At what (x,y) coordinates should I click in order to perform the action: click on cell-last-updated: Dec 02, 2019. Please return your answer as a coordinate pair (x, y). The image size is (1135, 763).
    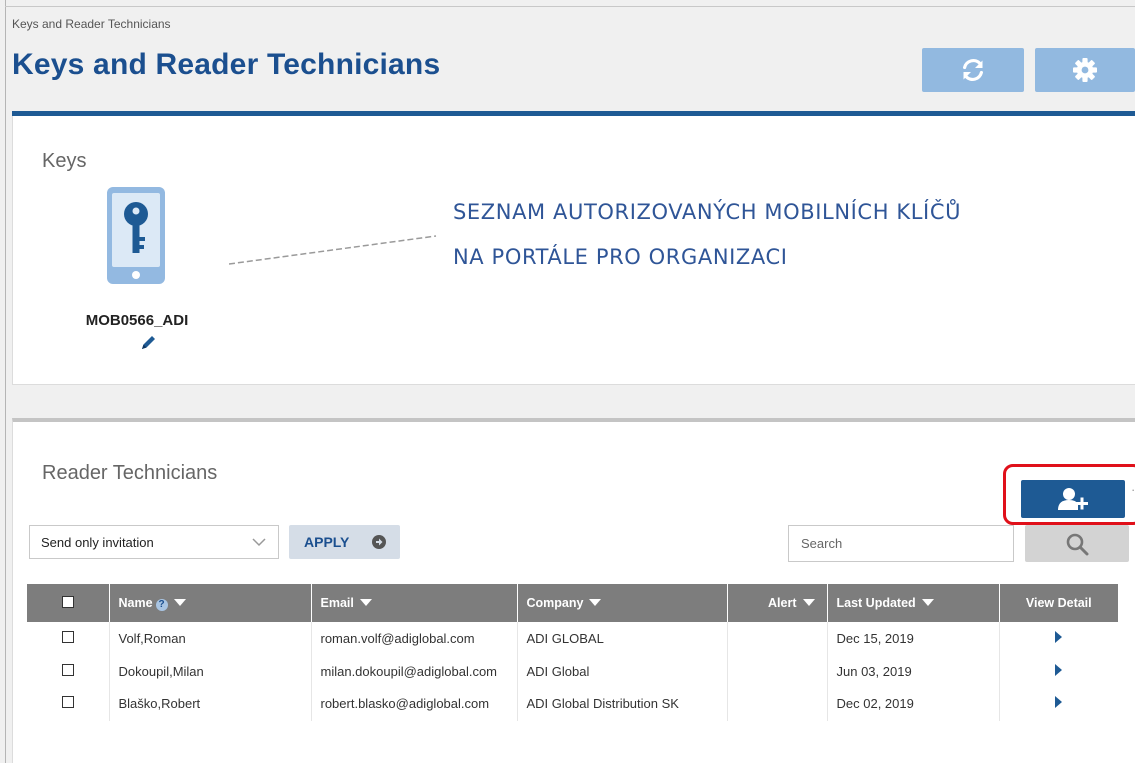
    Looking at the image, I should click on (913, 703).